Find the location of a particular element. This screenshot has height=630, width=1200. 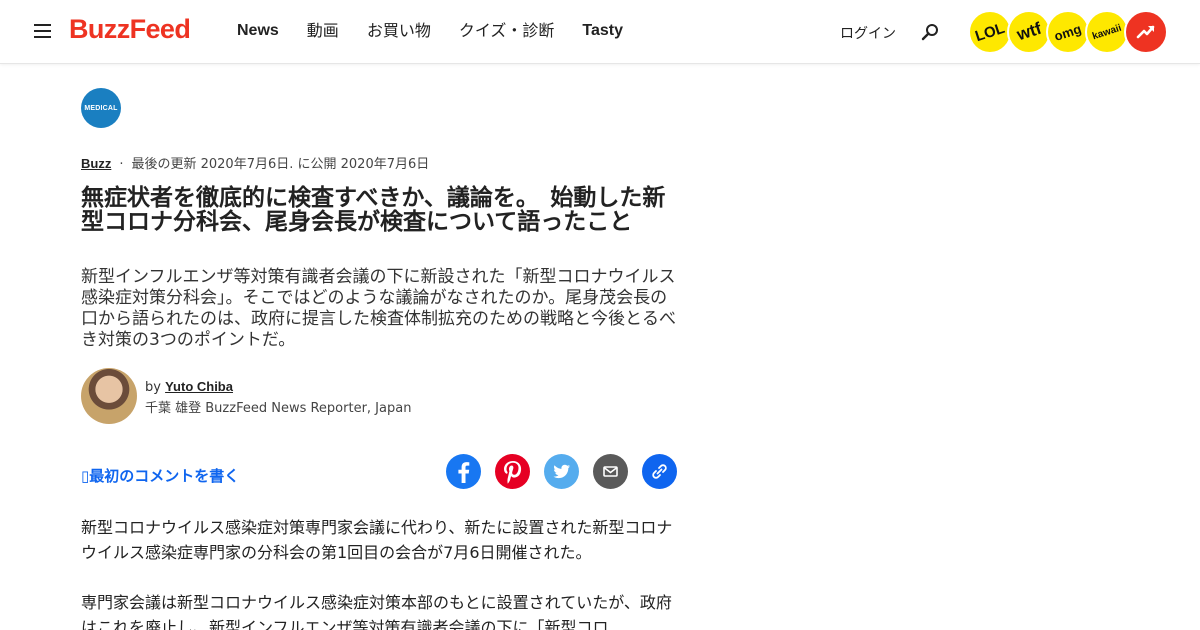

twitter-share-button is located at coordinates (561, 471).